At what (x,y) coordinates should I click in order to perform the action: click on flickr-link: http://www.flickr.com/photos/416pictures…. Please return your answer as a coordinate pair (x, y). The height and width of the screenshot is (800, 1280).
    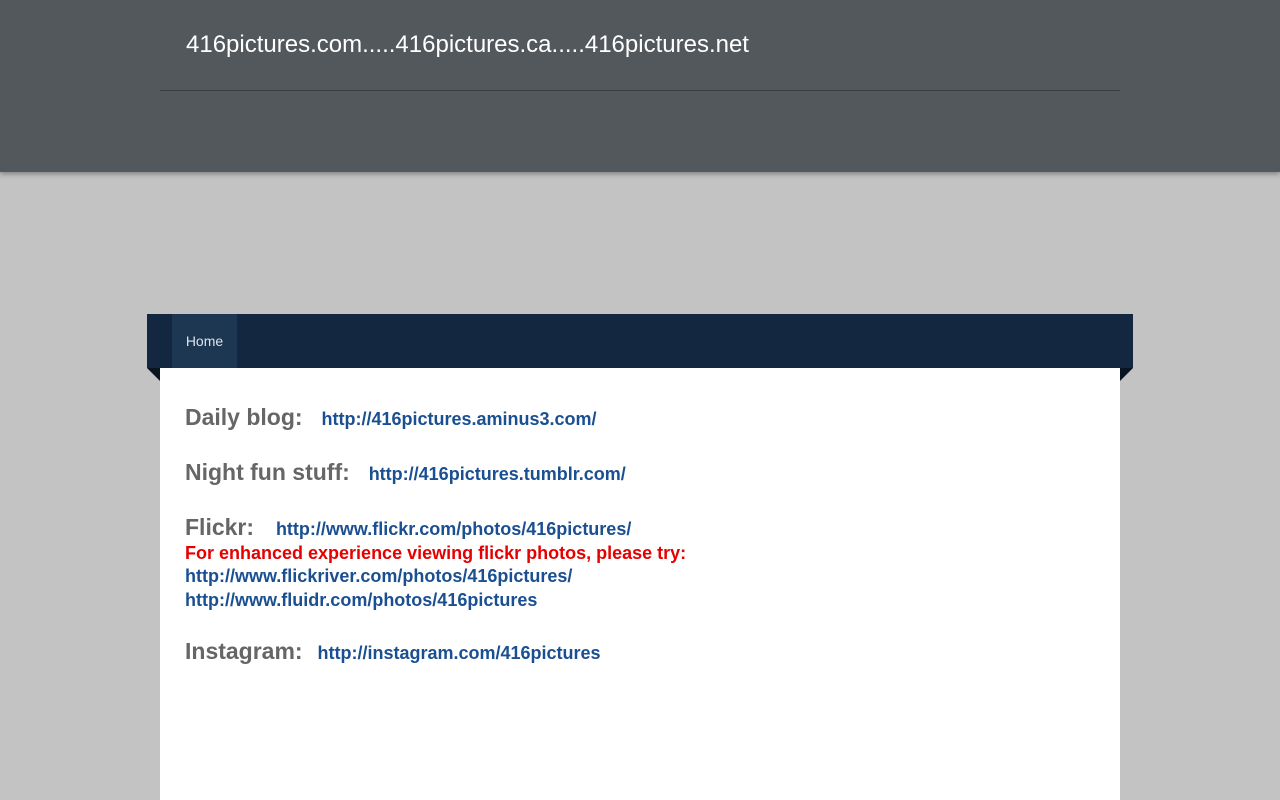
    Looking at the image, I should click on (453, 529).